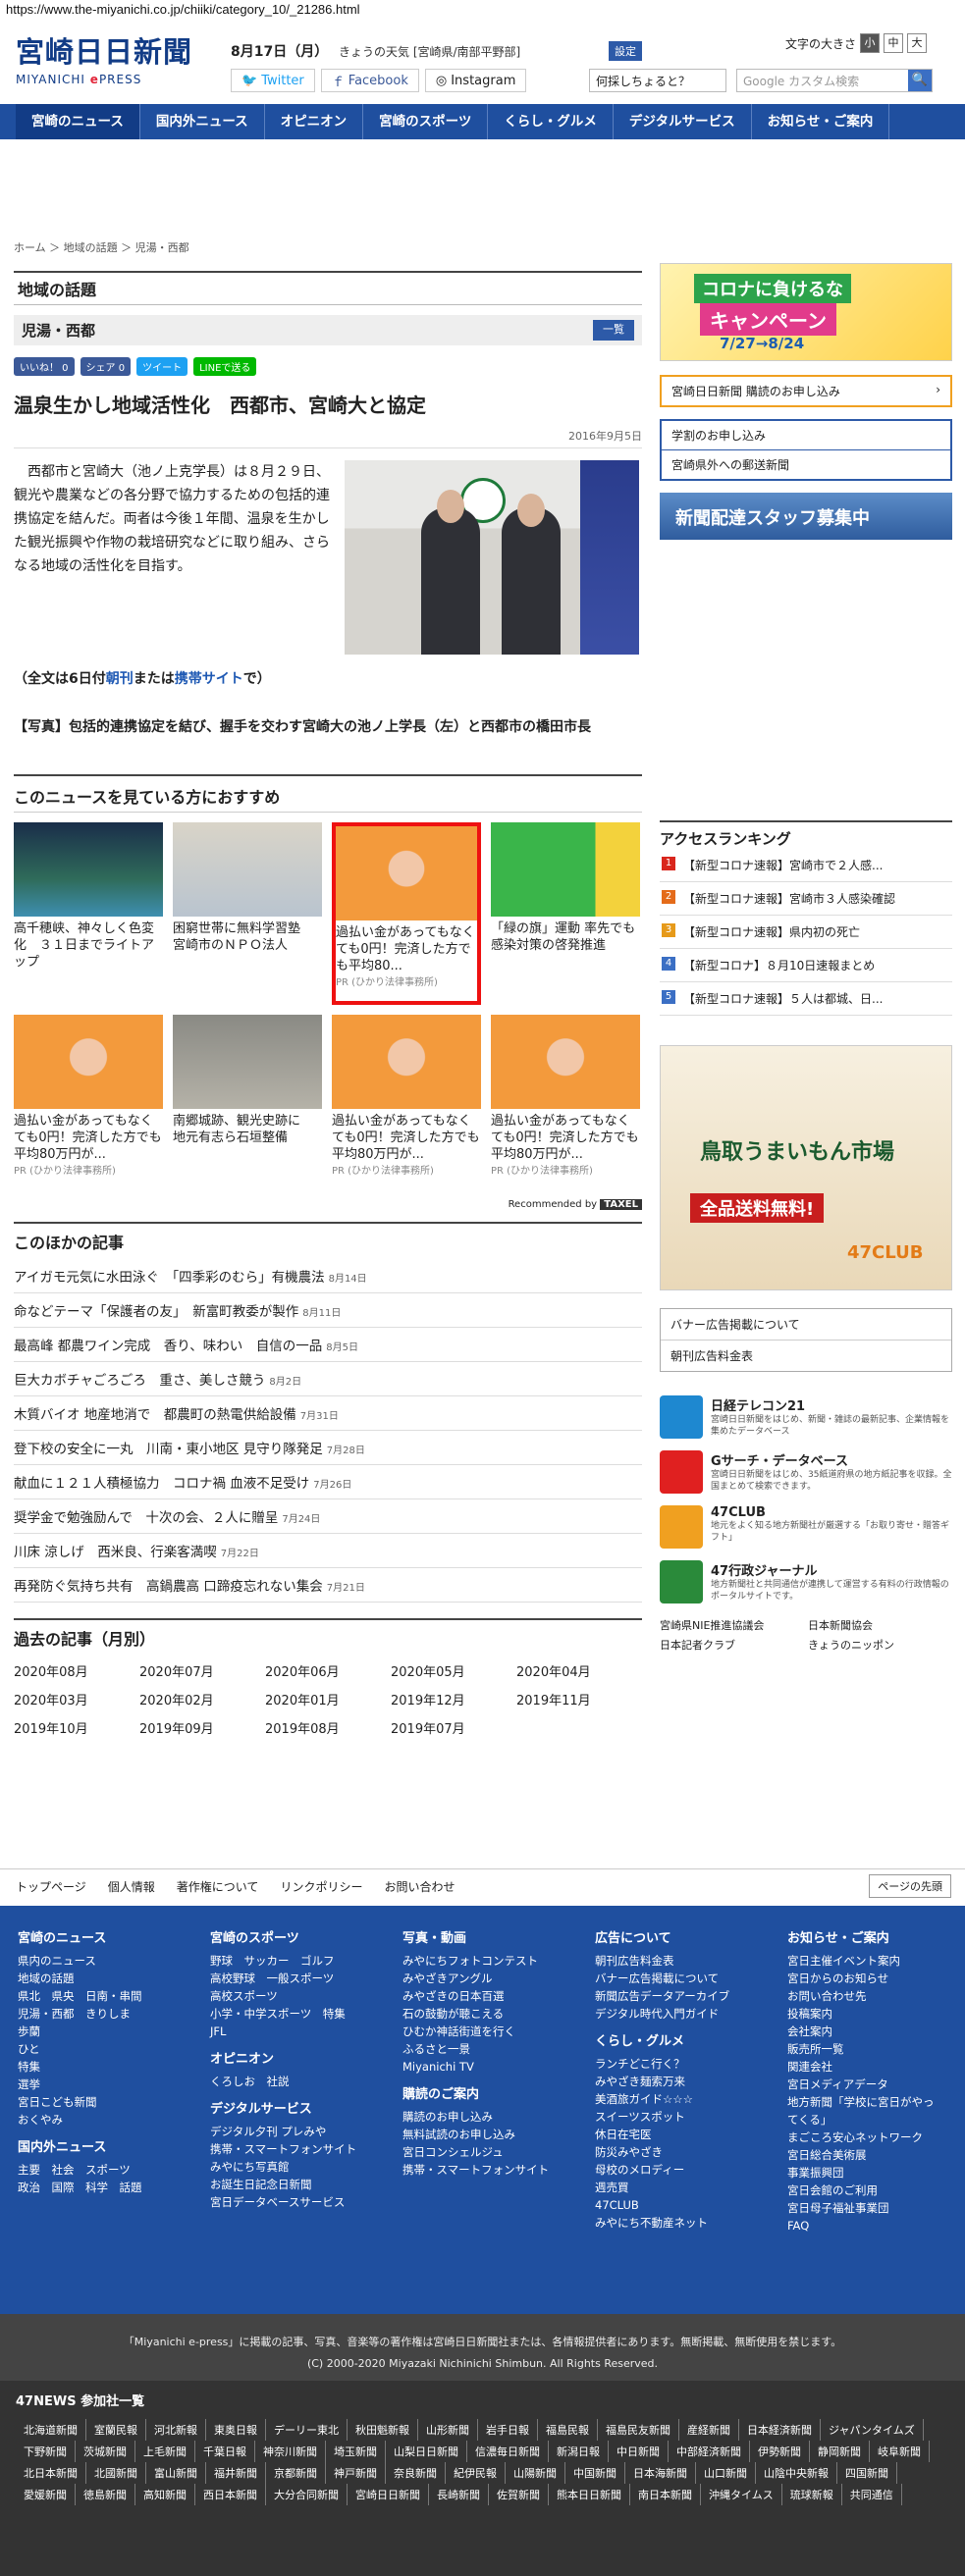 The image size is (965, 2576). Describe the element at coordinates (426, 2451) in the screenshot. I see `member-paper-link: 山梨日日新聞` at that location.